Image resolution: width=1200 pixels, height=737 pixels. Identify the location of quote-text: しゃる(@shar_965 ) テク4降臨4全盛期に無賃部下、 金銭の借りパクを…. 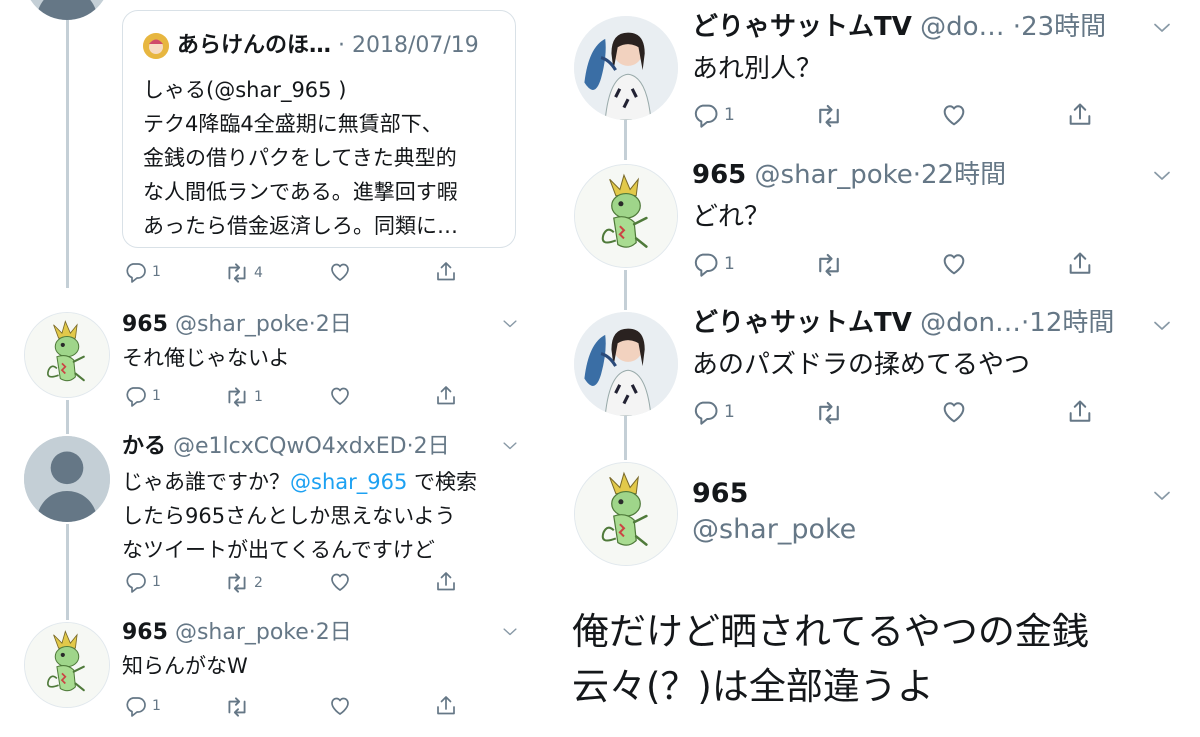
(300, 158).